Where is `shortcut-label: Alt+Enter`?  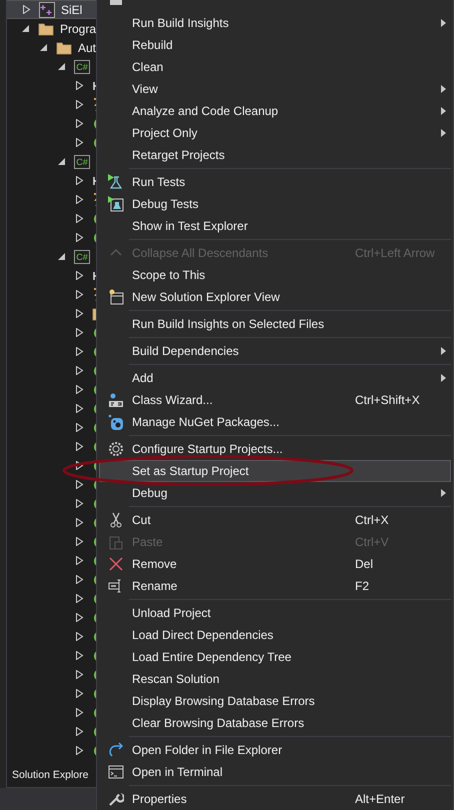 shortcut-label: Alt+Enter is located at coordinates (380, 799).